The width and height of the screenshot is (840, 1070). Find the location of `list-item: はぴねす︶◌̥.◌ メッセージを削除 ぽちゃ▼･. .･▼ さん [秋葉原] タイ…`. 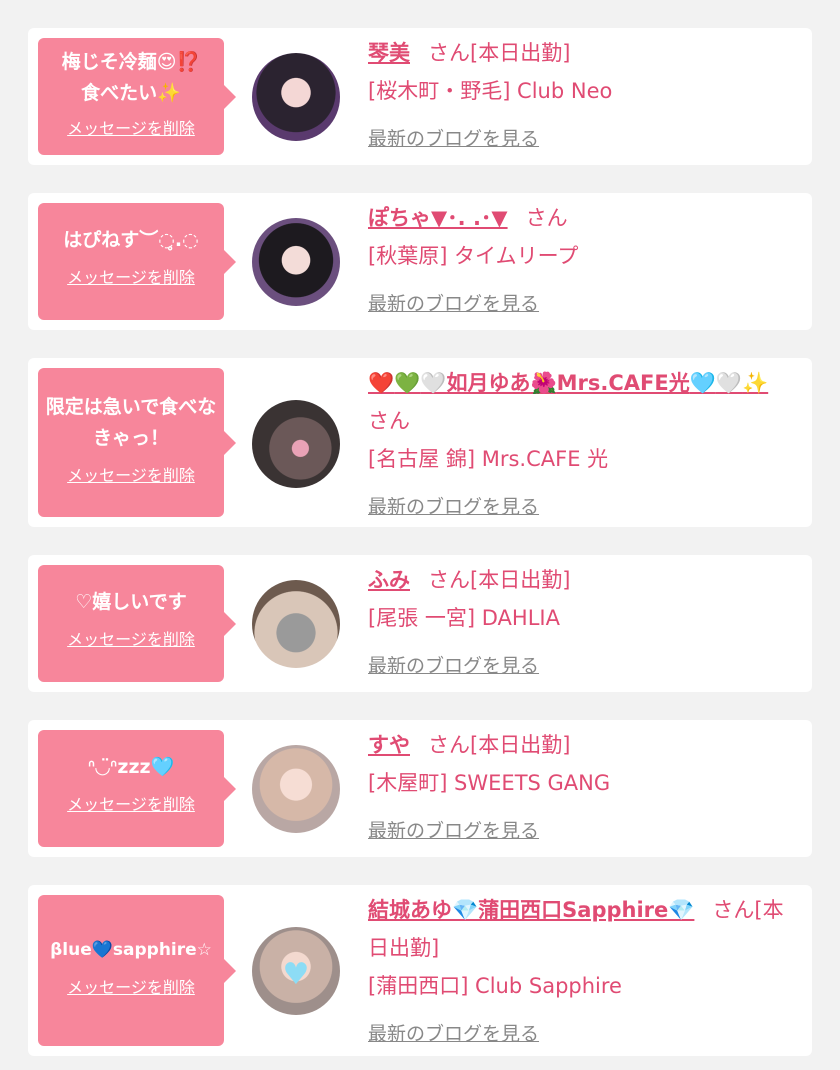

list-item: はぴねす︶◌̥.◌ メッセージを削除 ぽちゃ▼･. .･▼ さん [秋葉原] タイ… is located at coordinates (420, 261).